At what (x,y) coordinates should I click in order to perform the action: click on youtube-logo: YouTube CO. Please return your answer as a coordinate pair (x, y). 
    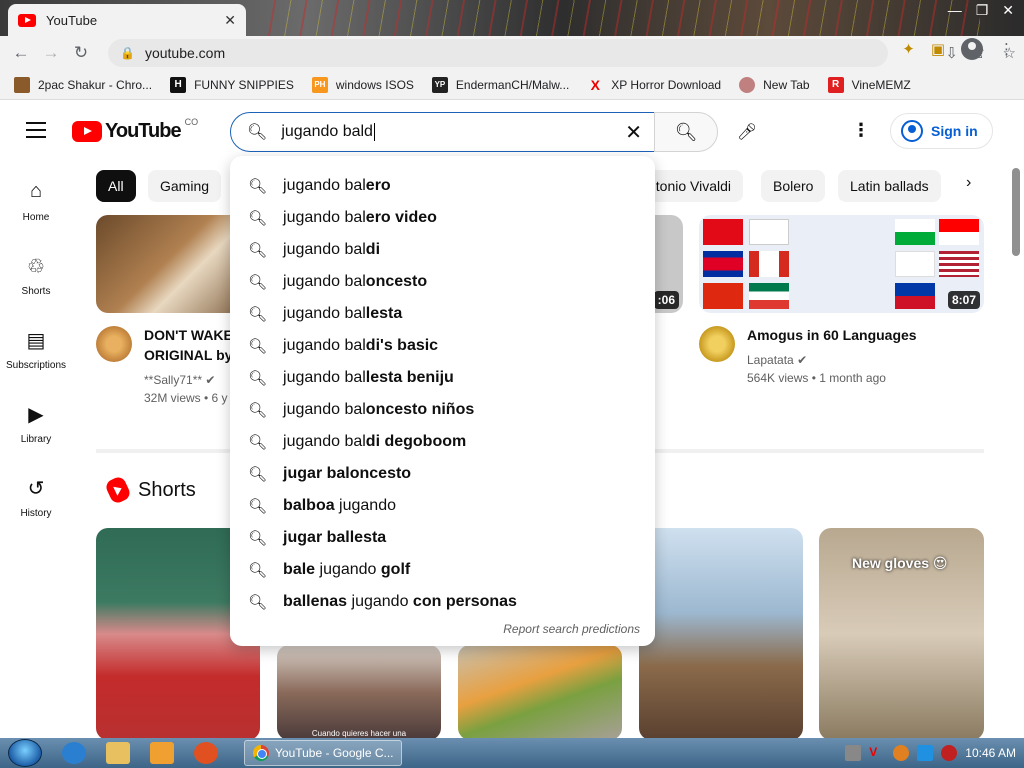
    Looking at the image, I should click on (135, 130).